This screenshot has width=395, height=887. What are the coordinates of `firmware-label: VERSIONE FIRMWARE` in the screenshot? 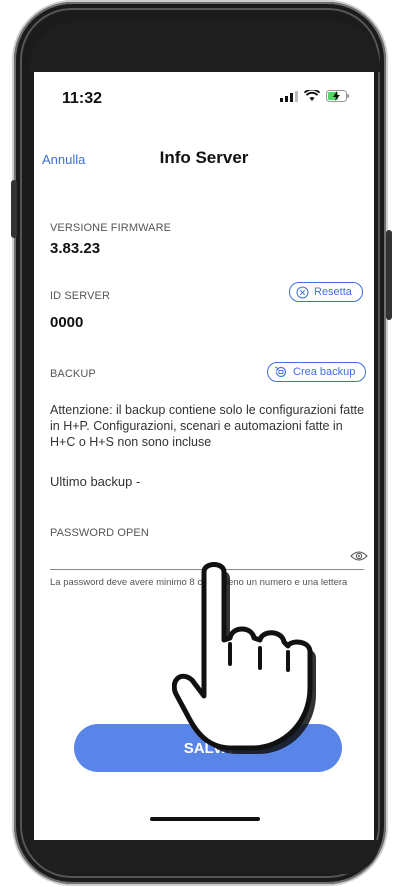 It's located at (111, 228).